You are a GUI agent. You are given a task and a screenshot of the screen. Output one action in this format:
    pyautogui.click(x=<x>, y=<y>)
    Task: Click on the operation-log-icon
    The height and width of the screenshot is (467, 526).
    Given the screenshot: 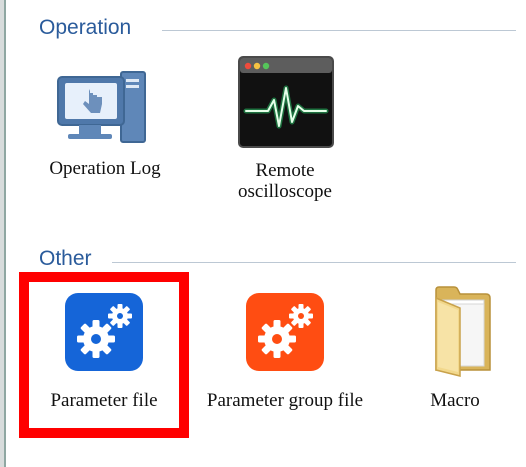 What is the action you would take?
    pyautogui.click(x=101, y=107)
    